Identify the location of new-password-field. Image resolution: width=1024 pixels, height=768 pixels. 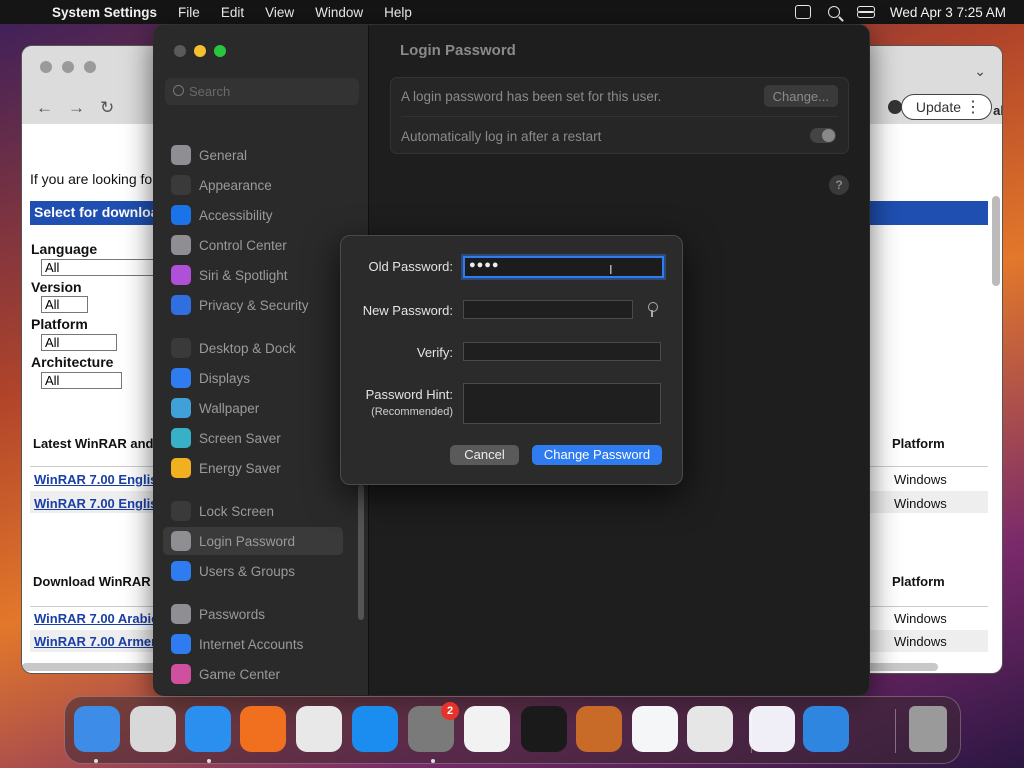
(548, 309).